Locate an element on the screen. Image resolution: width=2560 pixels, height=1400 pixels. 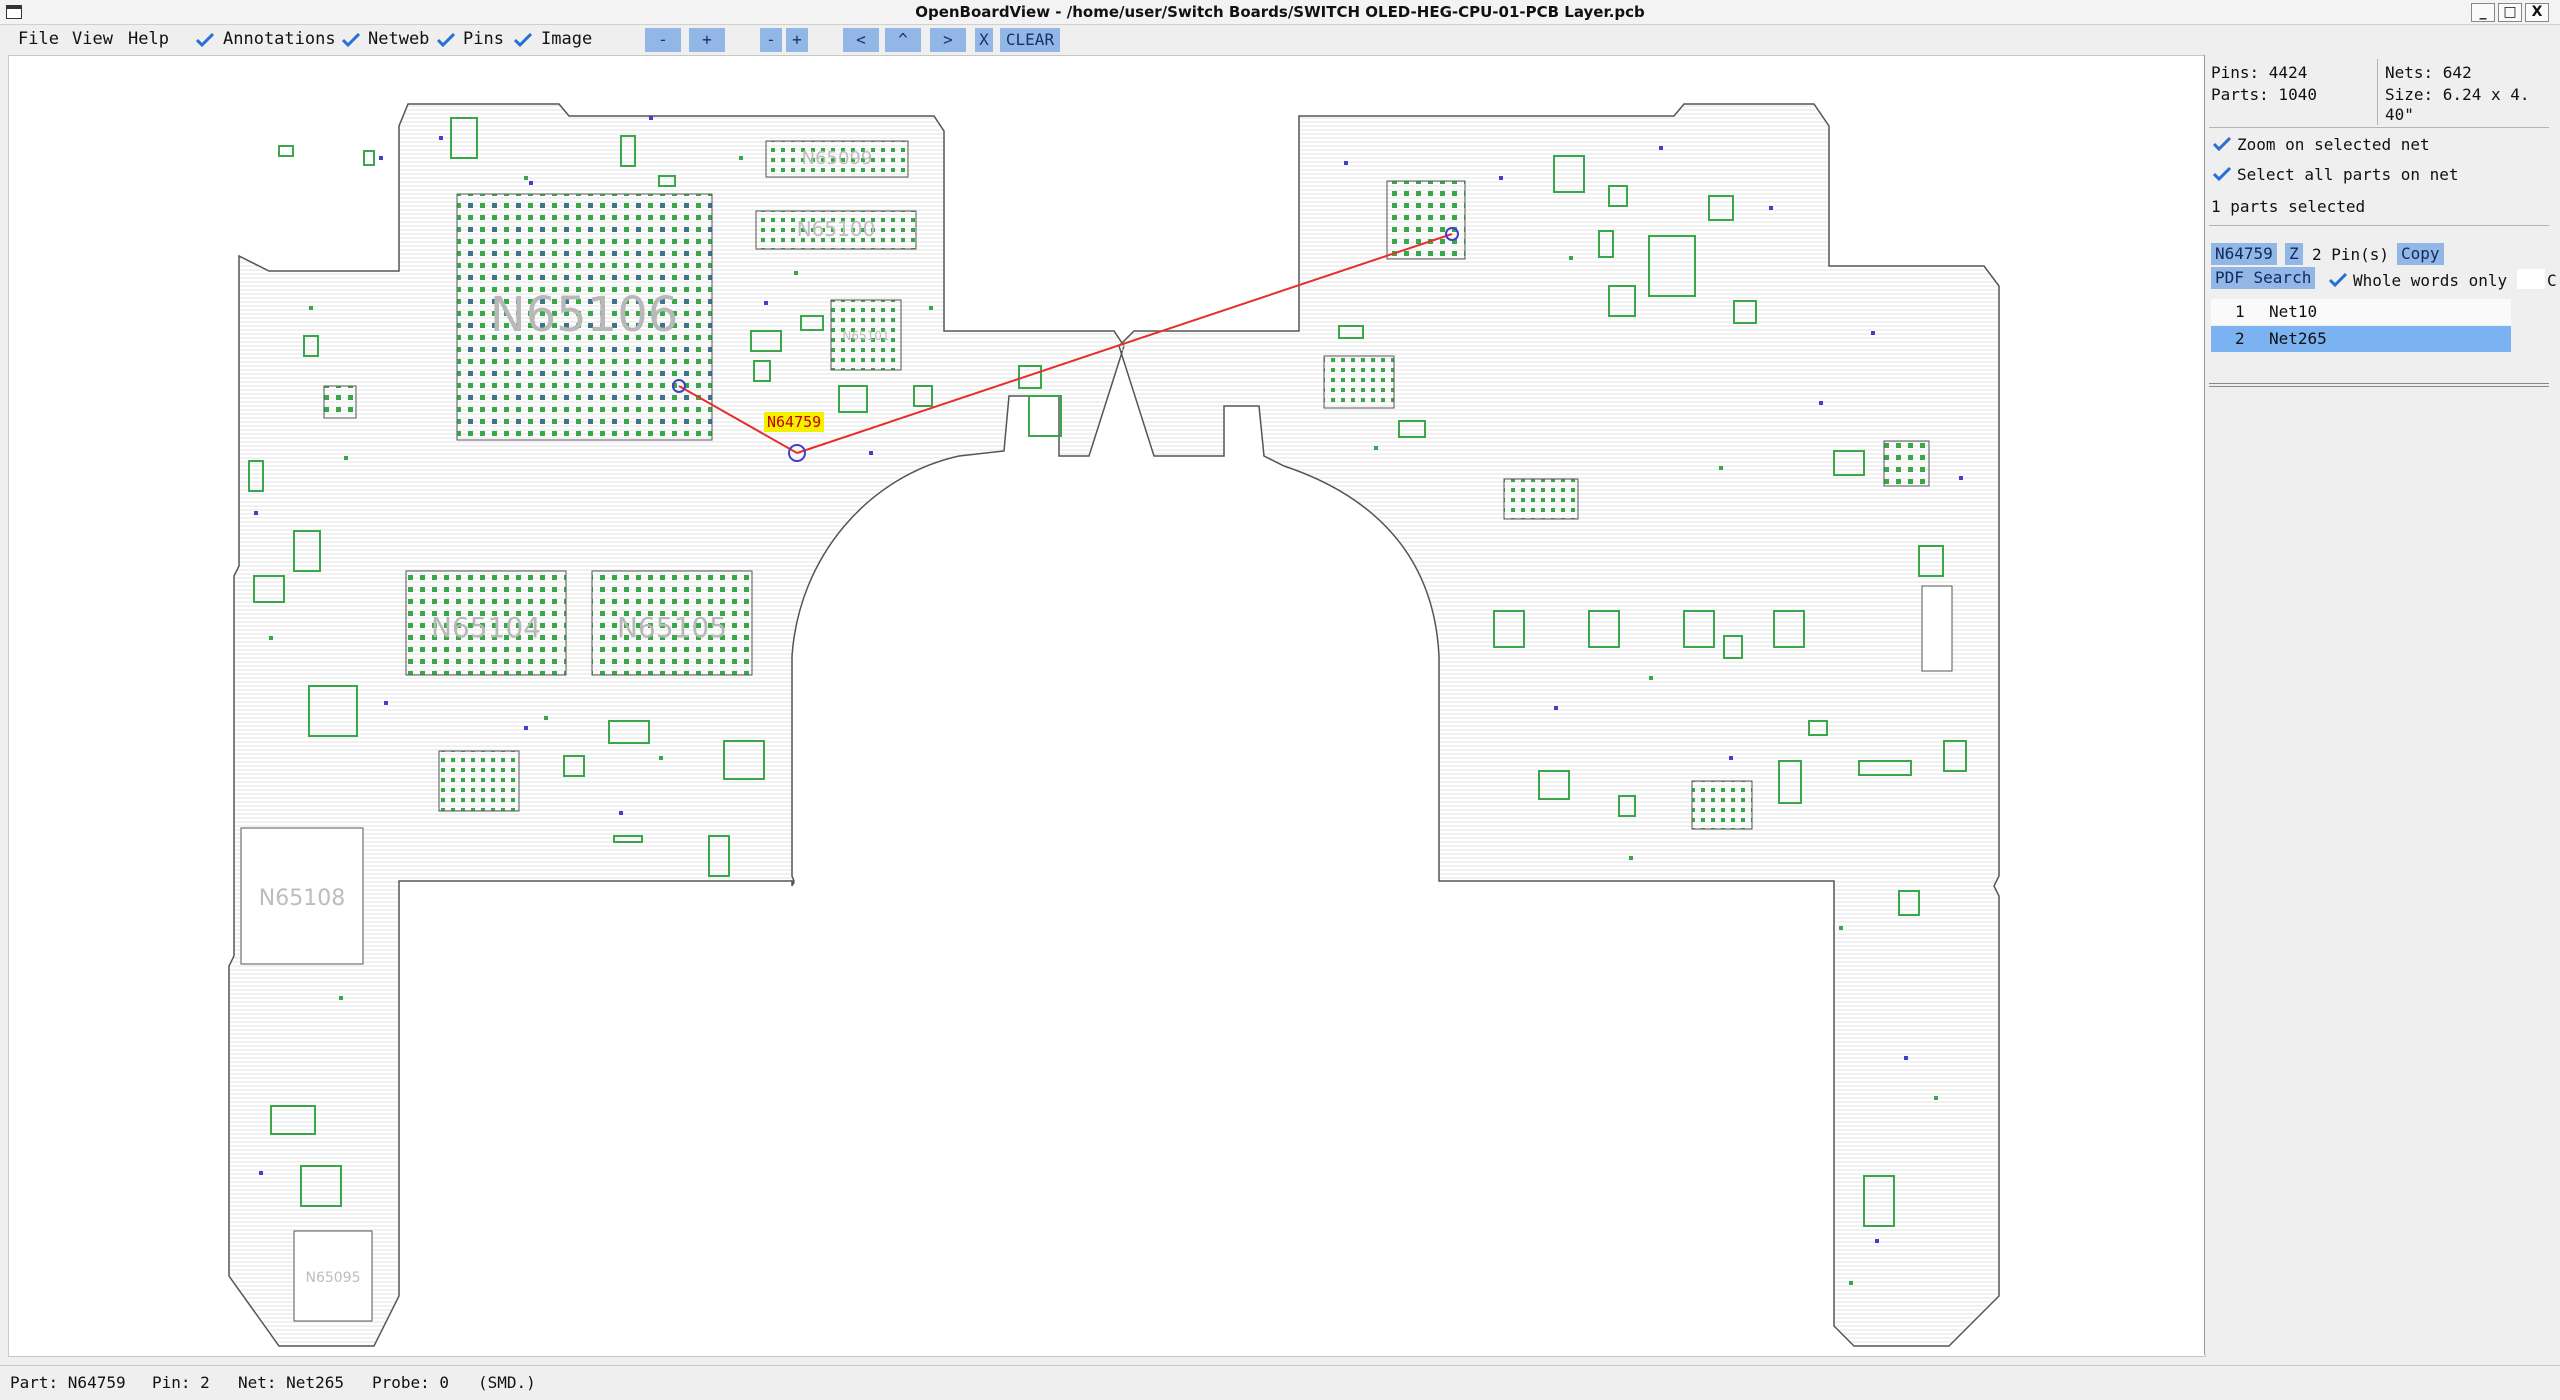
pan-up-button: ^ is located at coordinates (903, 40).